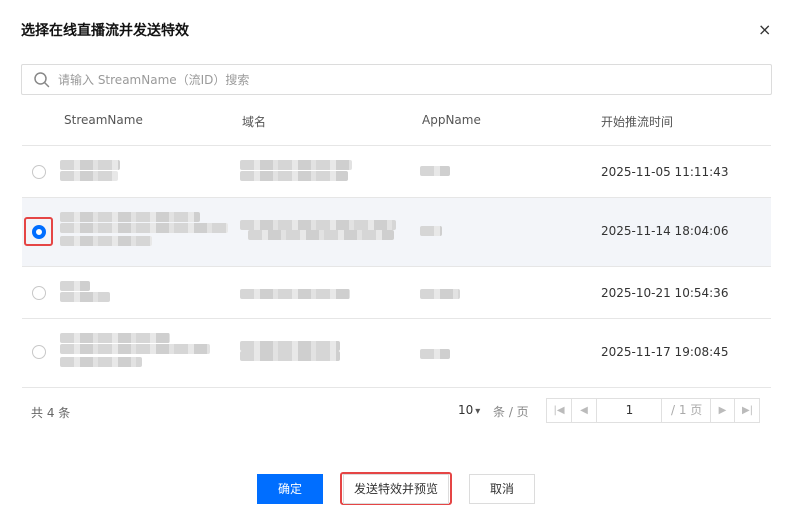 The height and width of the screenshot is (523, 794). What do you see at coordinates (396, 353) in the screenshot?
I see `table-row: 2025-11-17 19:08:45` at bounding box center [396, 353].